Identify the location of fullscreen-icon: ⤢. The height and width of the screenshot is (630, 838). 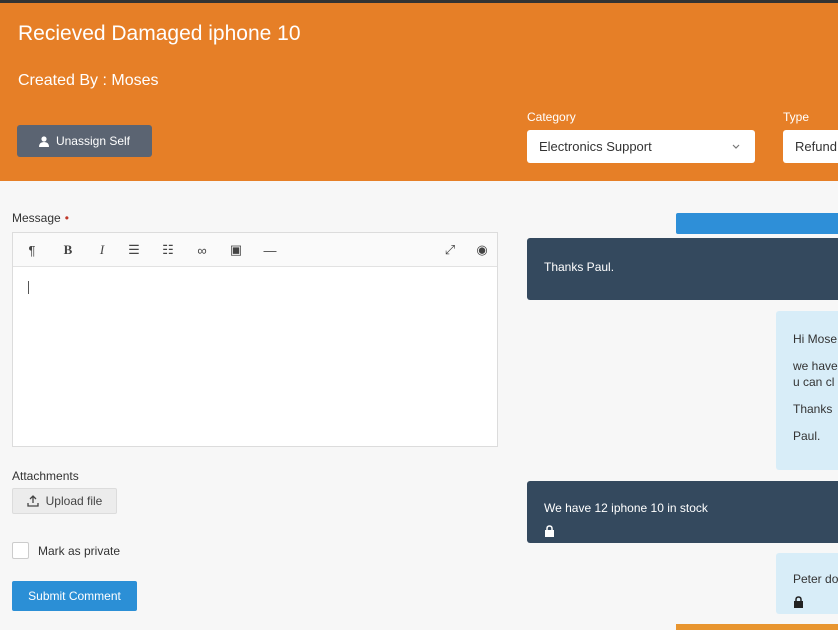
(450, 250).